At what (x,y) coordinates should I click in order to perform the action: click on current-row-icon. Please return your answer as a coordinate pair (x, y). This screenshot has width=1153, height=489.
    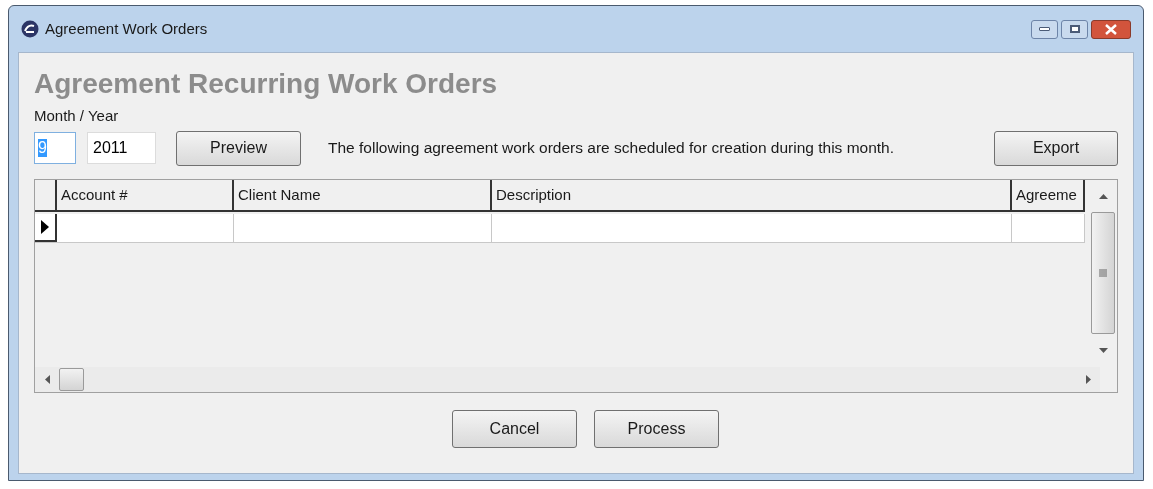
    Looking at the image, I should click on (45, 227).